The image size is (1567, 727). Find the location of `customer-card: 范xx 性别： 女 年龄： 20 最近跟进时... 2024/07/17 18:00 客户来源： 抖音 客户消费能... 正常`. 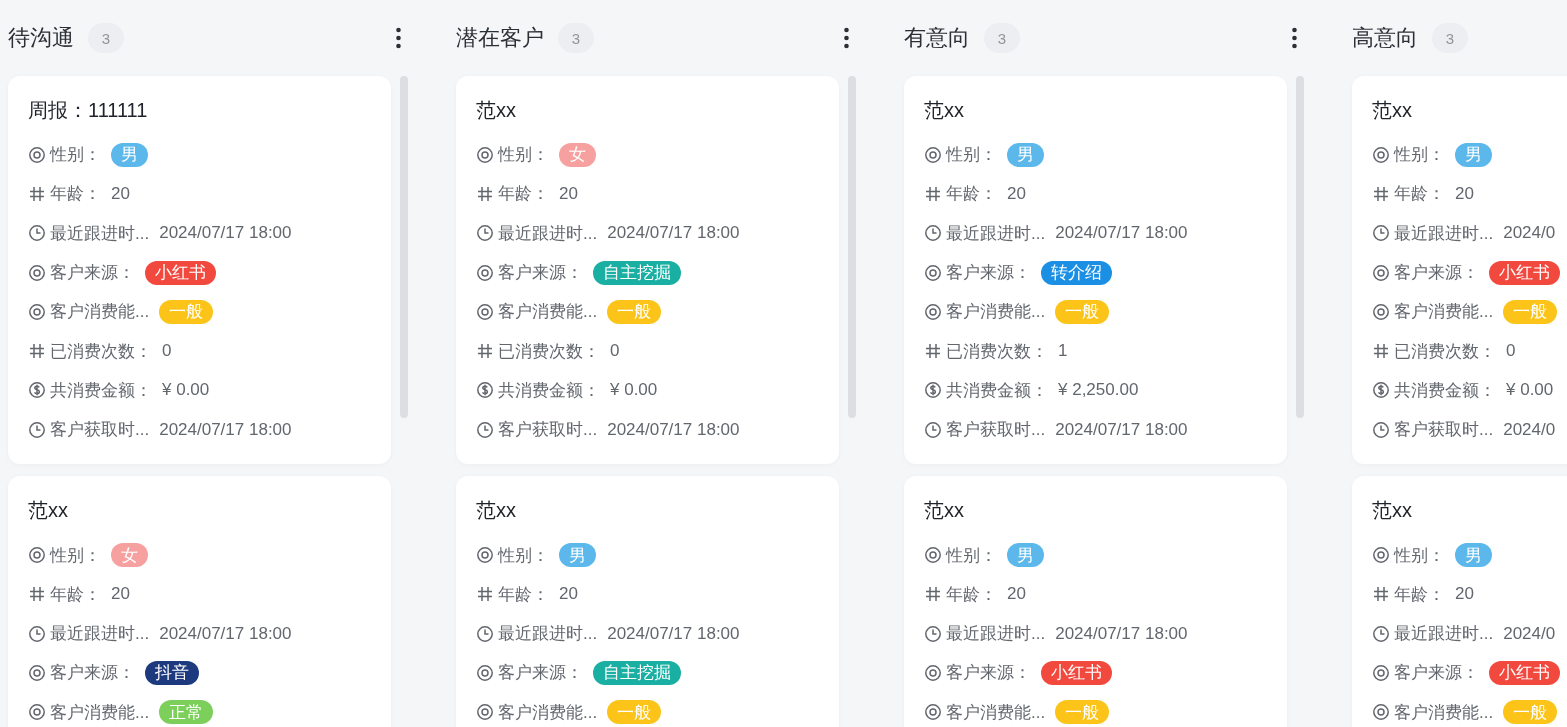

customer-card: 范xx 性别： 女 年龄： 20 最近跟进时... 2024/07/17 18:00 客户来源： 抖音 客户消费能... 正常 is located at coordinates (199, 601).